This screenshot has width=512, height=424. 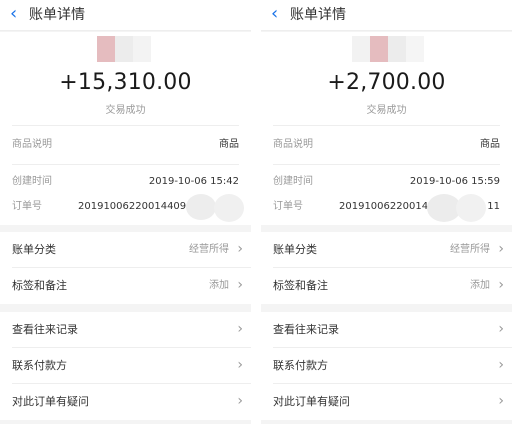 What do you see at coordinates (193, 181) in the screenshot?
I see `created-value: 2019-10-06 15:42` at bounding box center [193, 181].